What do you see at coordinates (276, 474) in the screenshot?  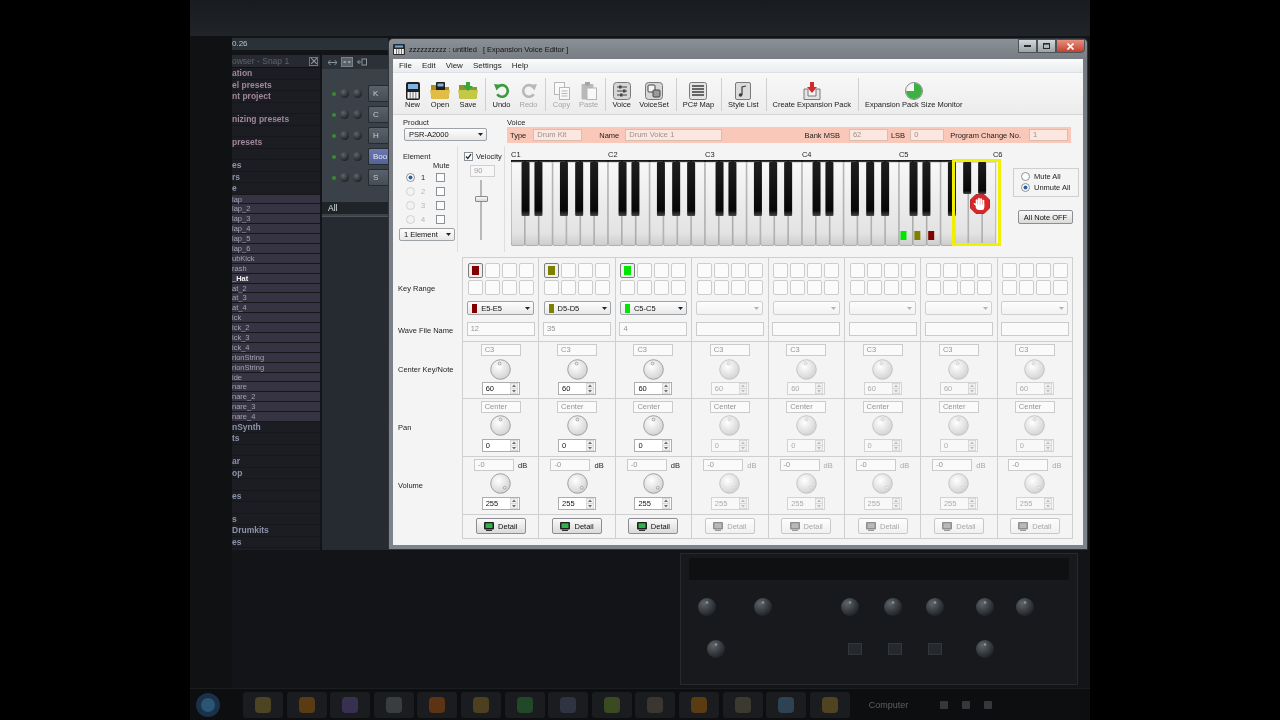 I see `browser-item: op` at bounding box center [276, 474].